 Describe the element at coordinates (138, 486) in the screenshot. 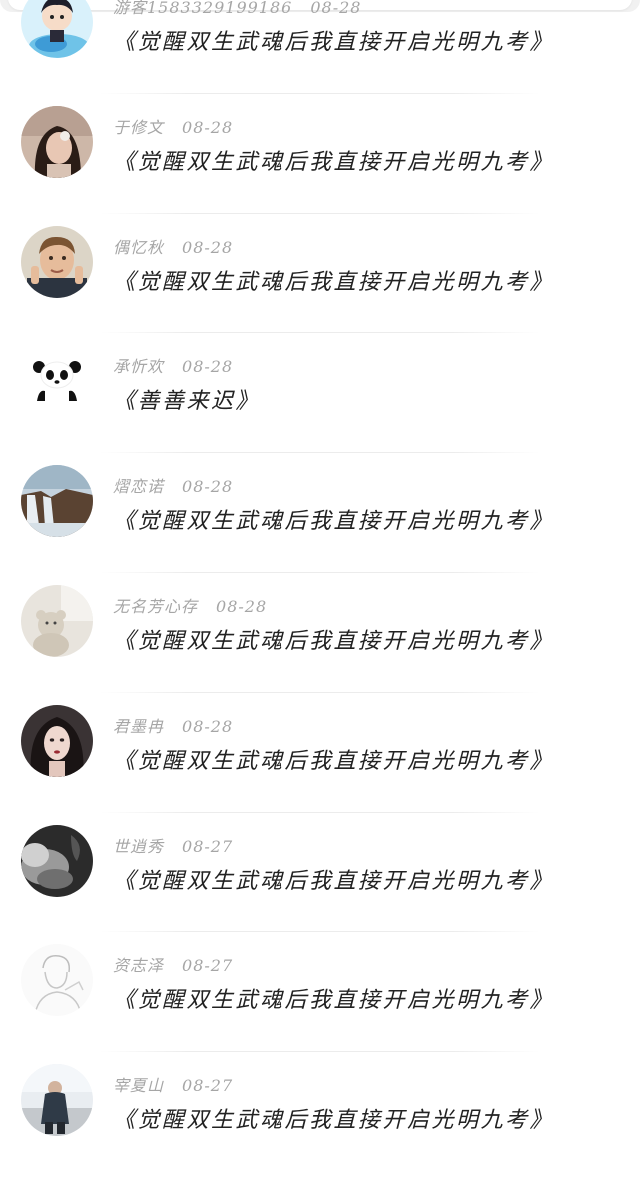

I see `username: 熠恋诺` at that location.